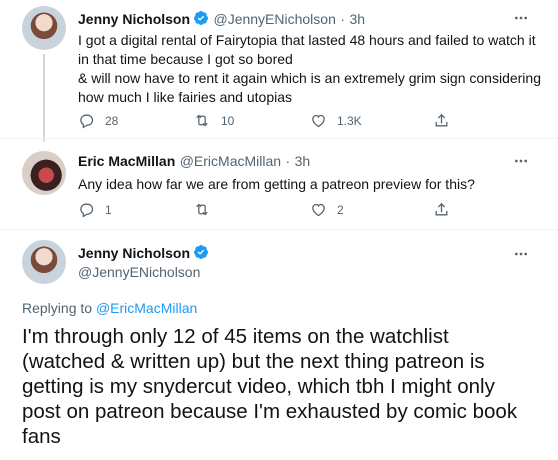  I want to click on tweet1-line: how much I like fairies and utopias, so click(185, 97).